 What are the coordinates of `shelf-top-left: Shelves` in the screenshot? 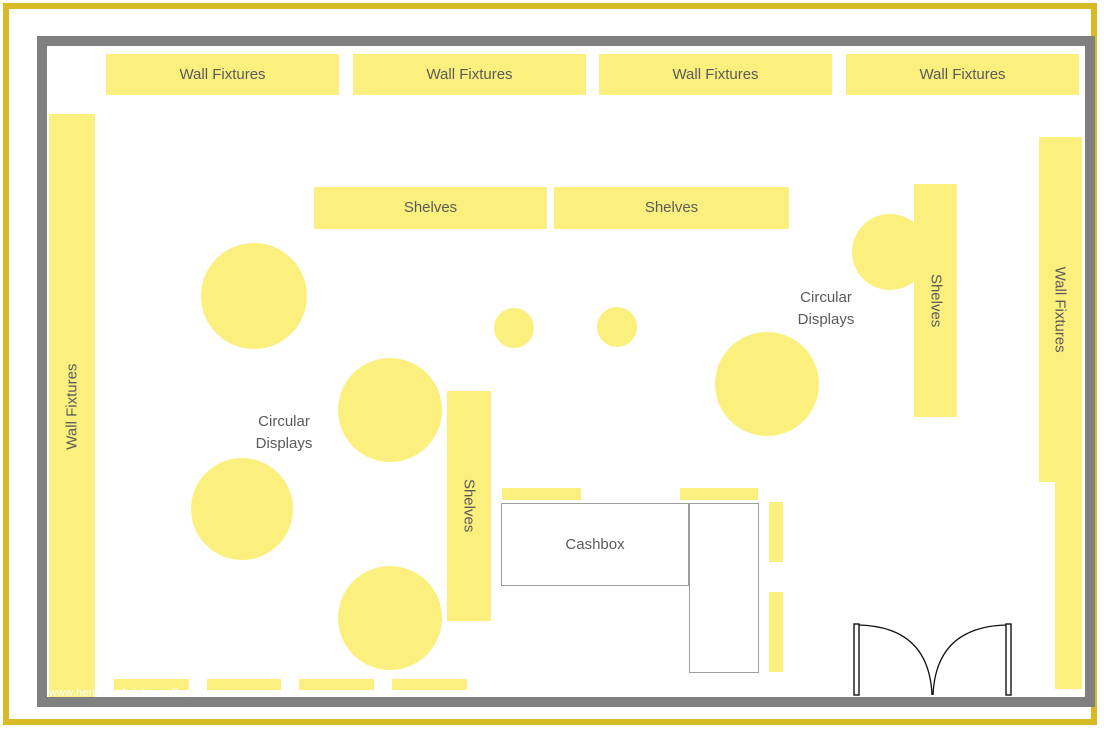 It's located at (430, 208).